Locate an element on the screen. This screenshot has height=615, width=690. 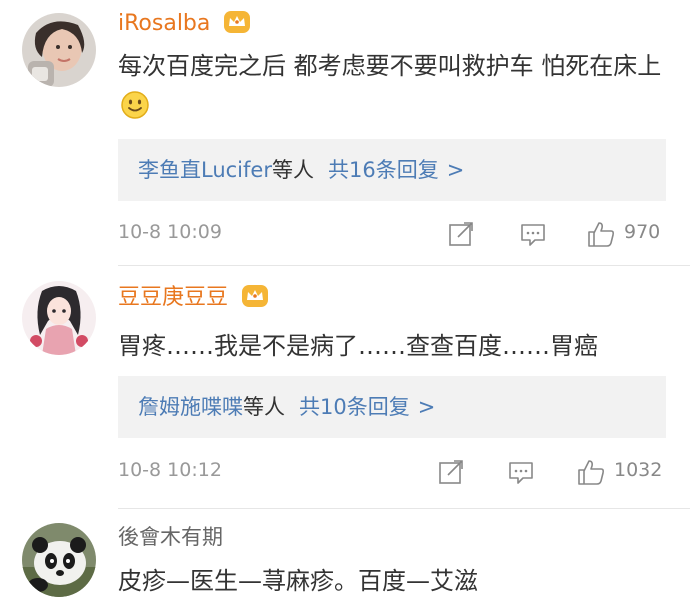
comment-meta: 10-8 10:12 1032 is located at coordinates (392, 472).